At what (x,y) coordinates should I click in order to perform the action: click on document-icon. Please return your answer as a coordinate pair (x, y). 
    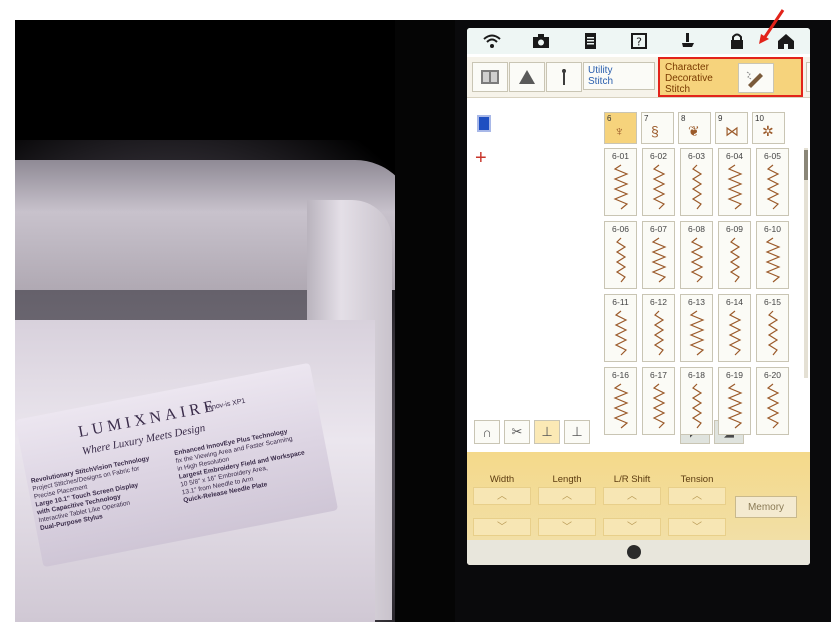
    Looking at the image, I should click on (589, 41).